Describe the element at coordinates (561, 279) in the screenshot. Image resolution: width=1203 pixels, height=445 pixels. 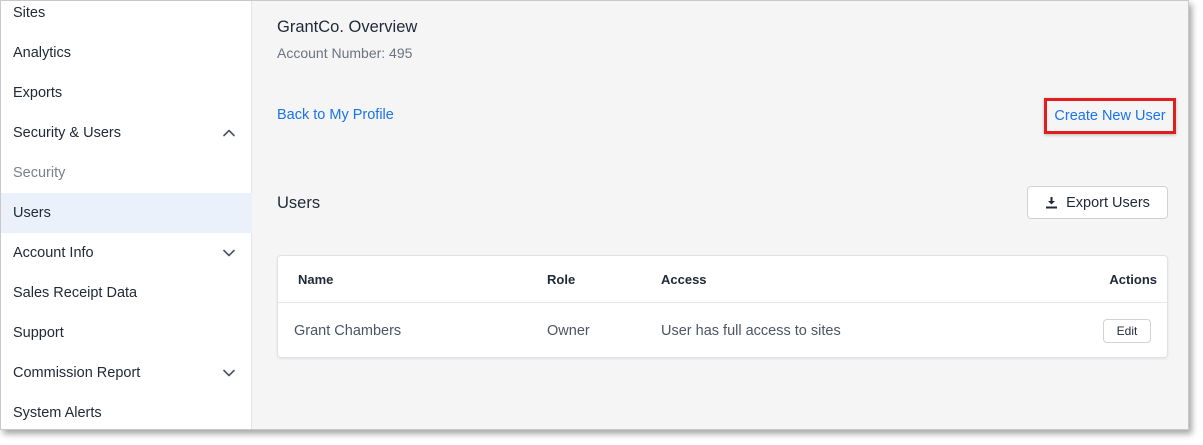
I see `column-header-role: Role` at that location.